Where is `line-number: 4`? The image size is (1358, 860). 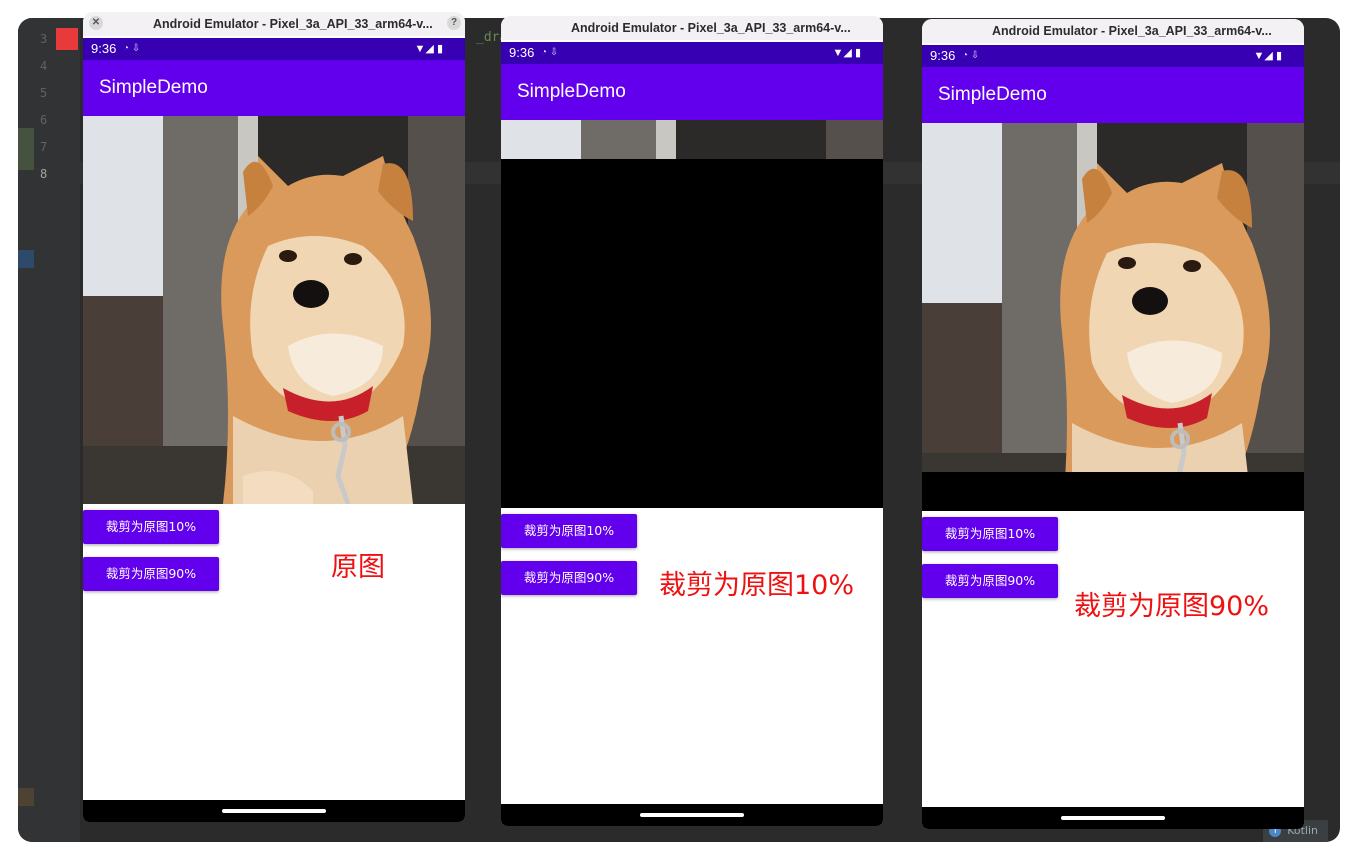
line-number: 4 is located at coordinates (44, 66).